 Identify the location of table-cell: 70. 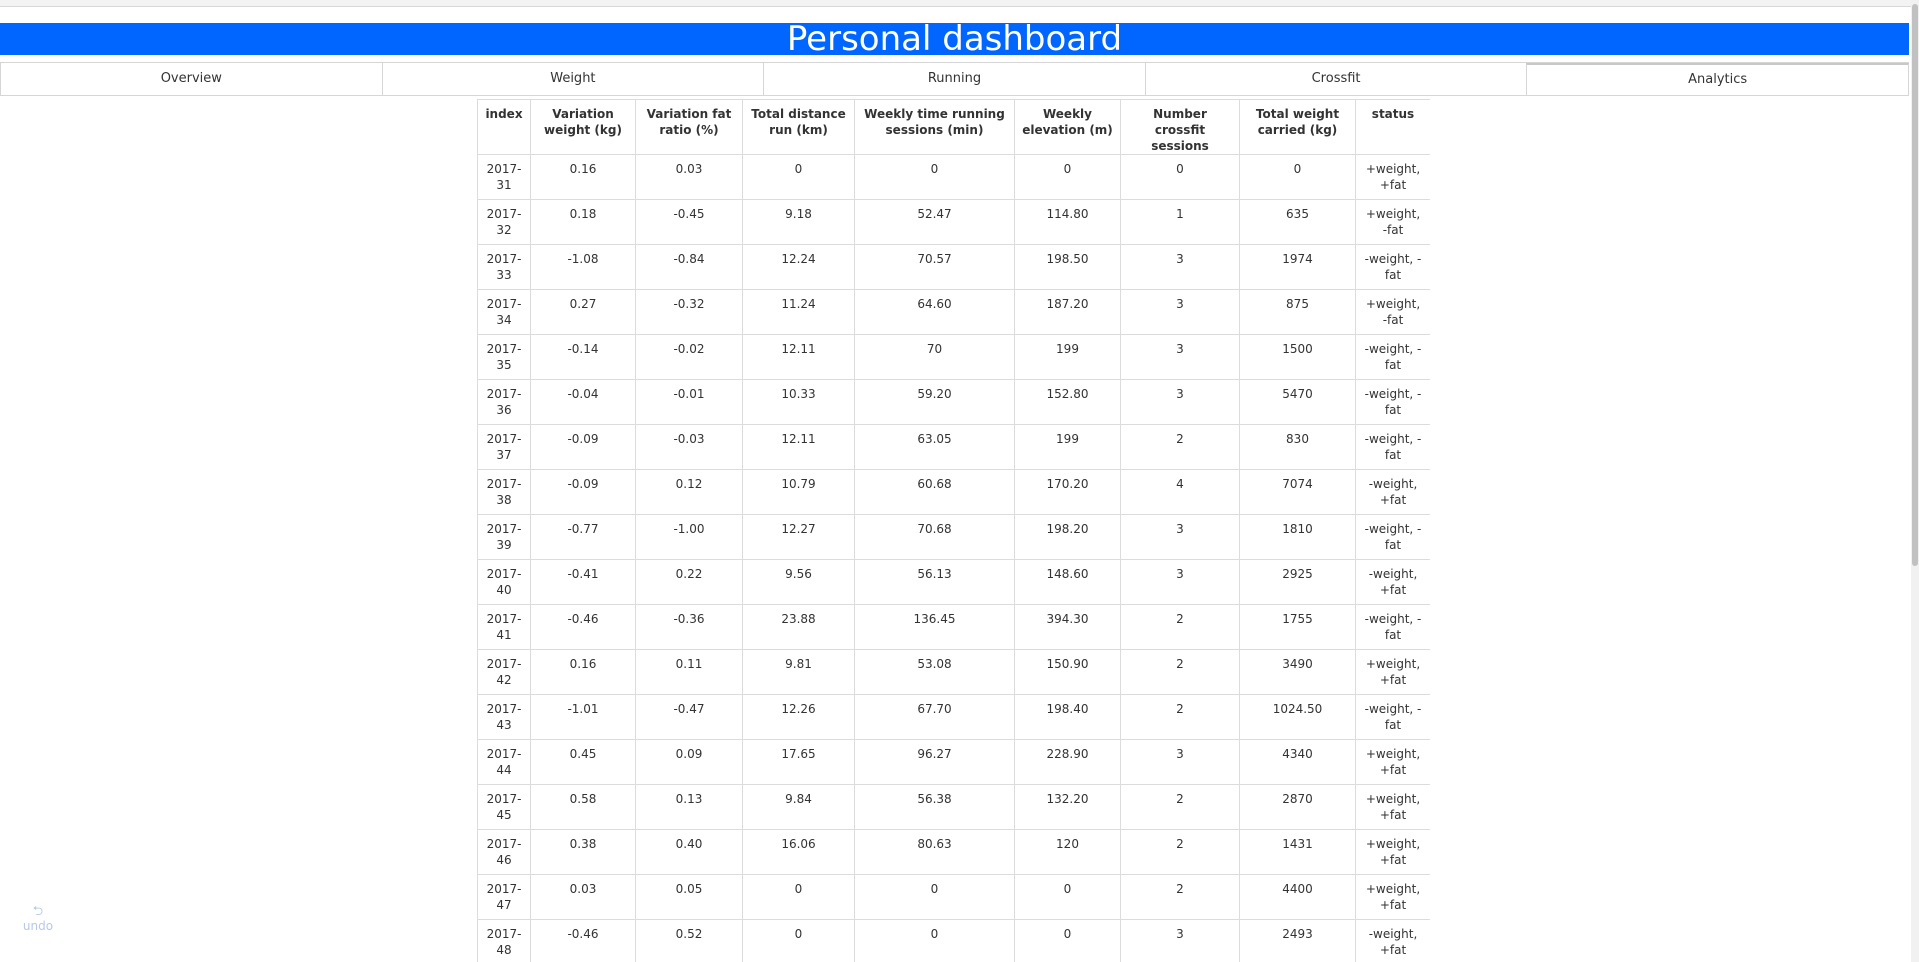
(934, 357).